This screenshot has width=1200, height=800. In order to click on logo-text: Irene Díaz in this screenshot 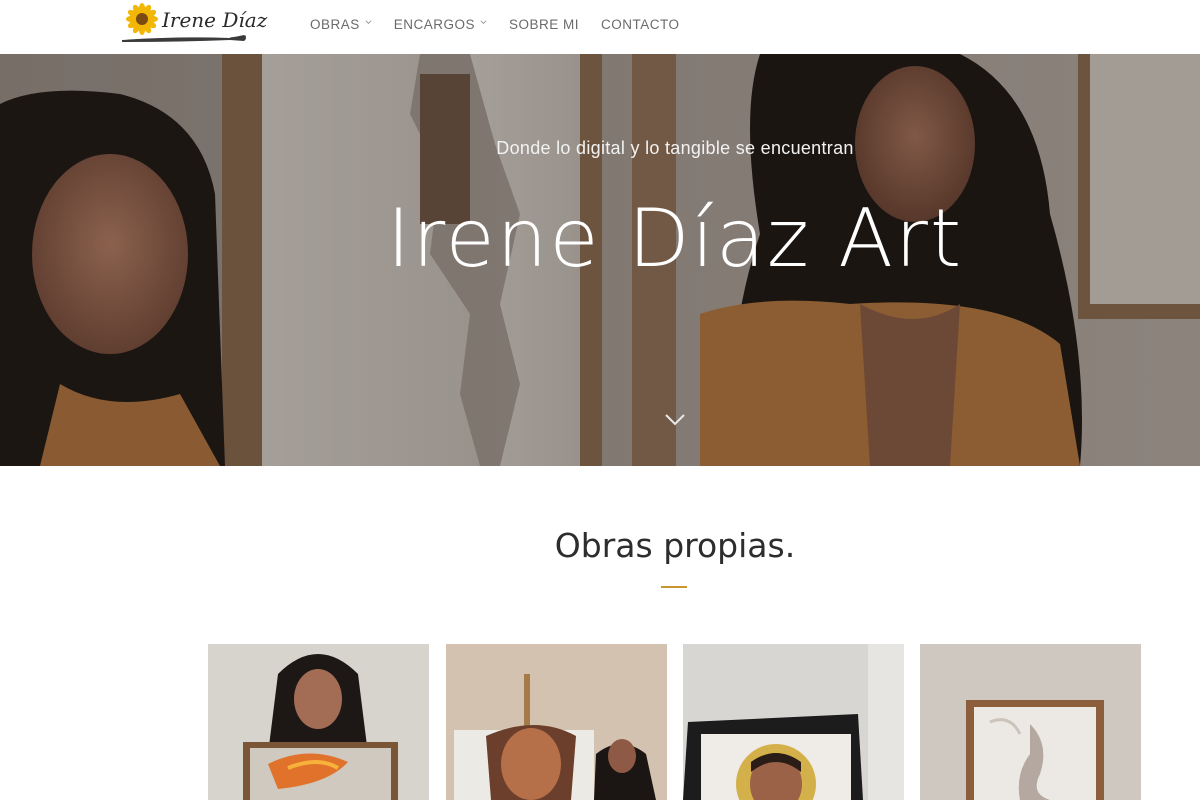, I will do `click(215, 20)`.